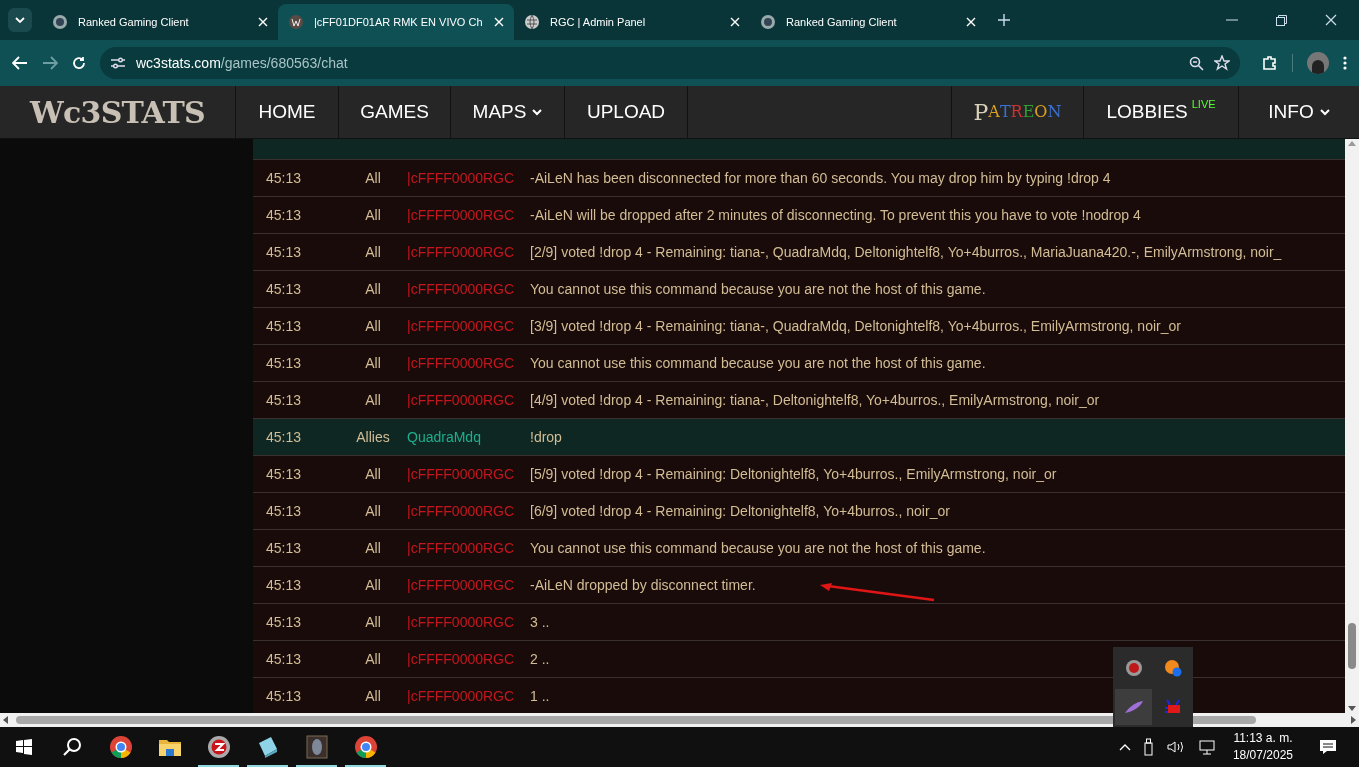  What do you see at coordinates (117, 112) in the screenshot?
I see `site-logo: Wc3STATS` at bounding box center [117, 112].